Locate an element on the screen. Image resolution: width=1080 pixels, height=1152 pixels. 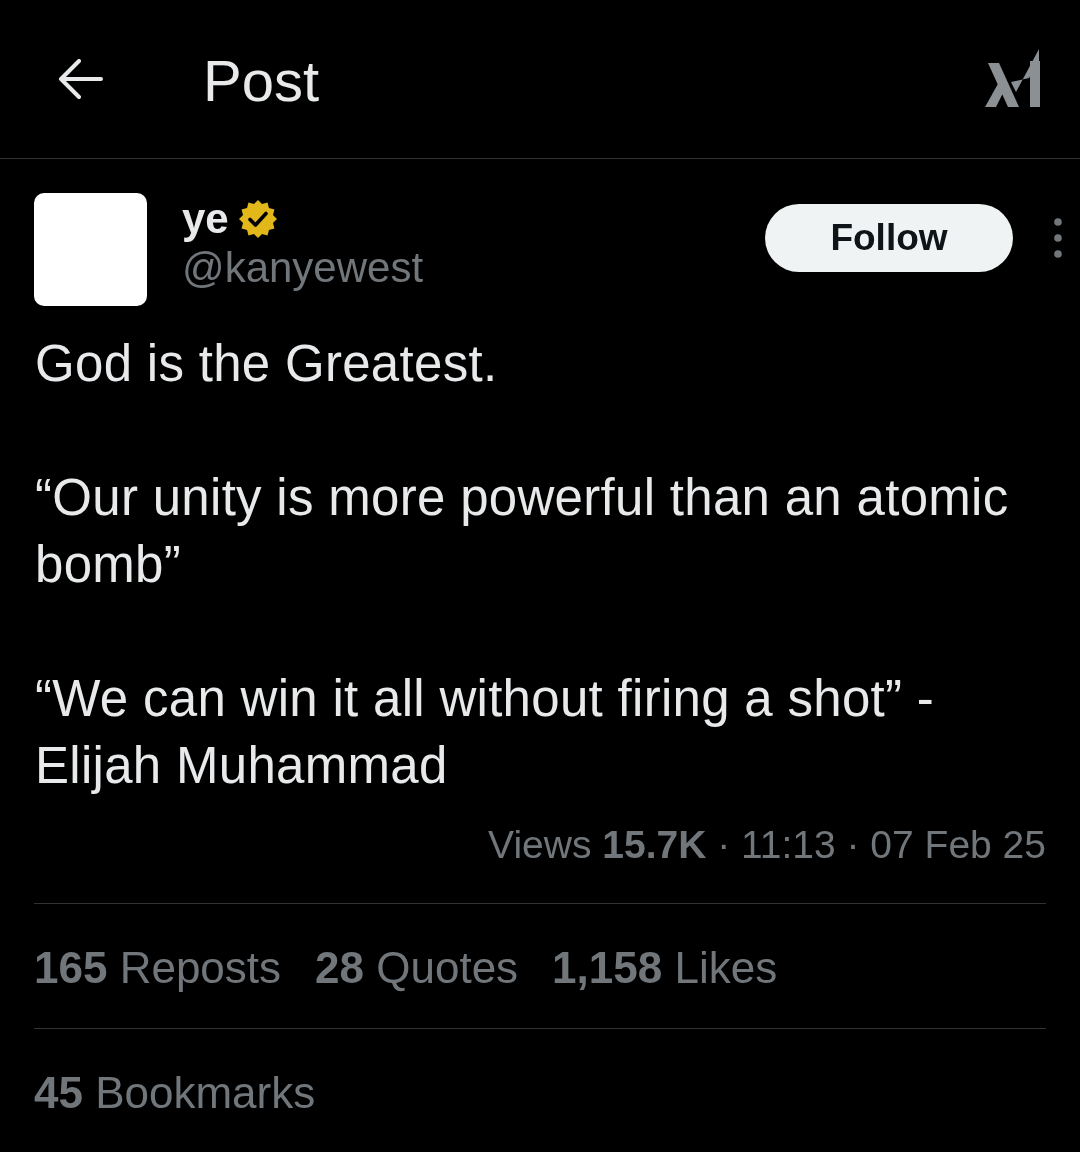
engagement-stat-link: 165 Reposts is located at coordinates (158, 968).